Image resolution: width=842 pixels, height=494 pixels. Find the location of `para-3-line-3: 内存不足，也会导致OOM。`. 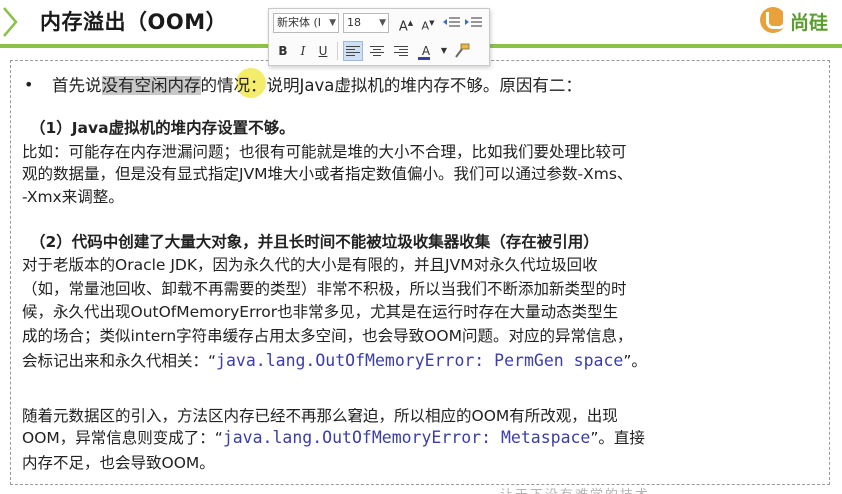

para-3-line-3: 内存不足，也会导致OOM。 is located at coordinates (118, 463).